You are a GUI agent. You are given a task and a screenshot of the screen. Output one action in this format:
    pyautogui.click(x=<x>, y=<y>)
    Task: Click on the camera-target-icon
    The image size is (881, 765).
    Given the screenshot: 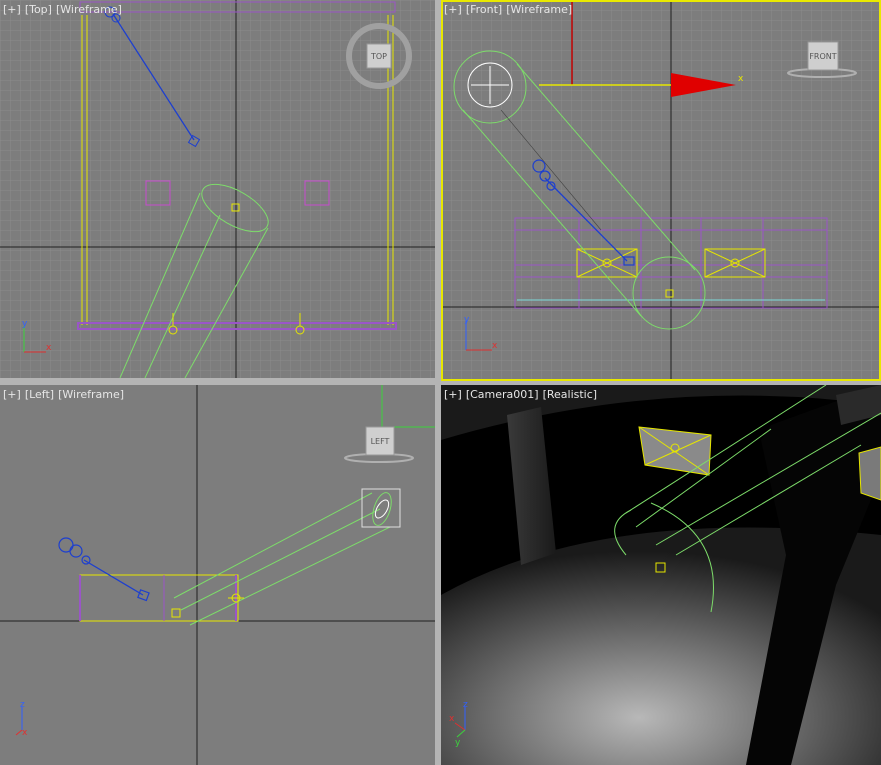 What is the action you would take?
    pyautogui.click(x=490, y=85)
    